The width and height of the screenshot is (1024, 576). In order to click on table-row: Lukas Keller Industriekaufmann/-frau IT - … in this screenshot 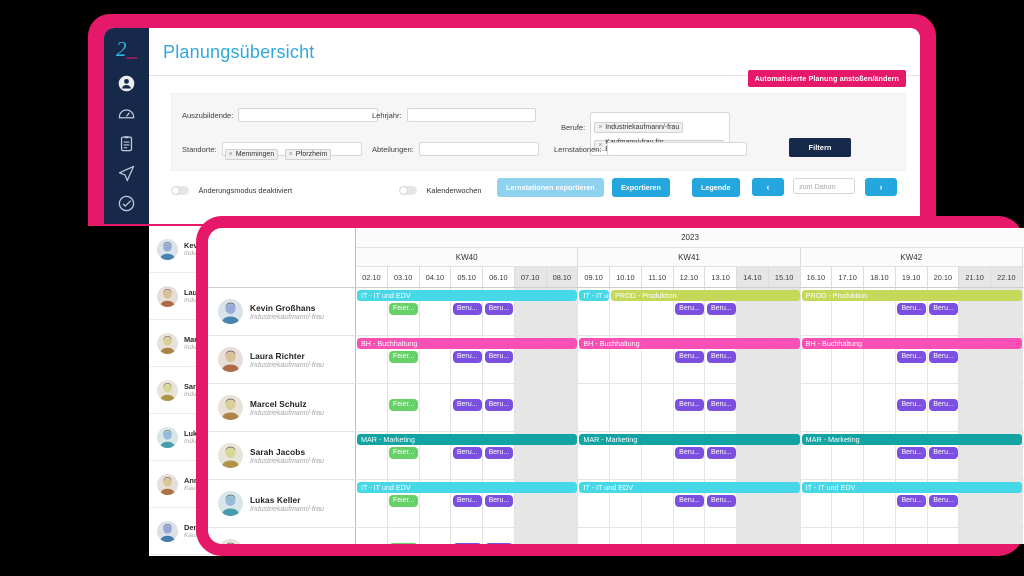, I will do `click(616, 504)`.